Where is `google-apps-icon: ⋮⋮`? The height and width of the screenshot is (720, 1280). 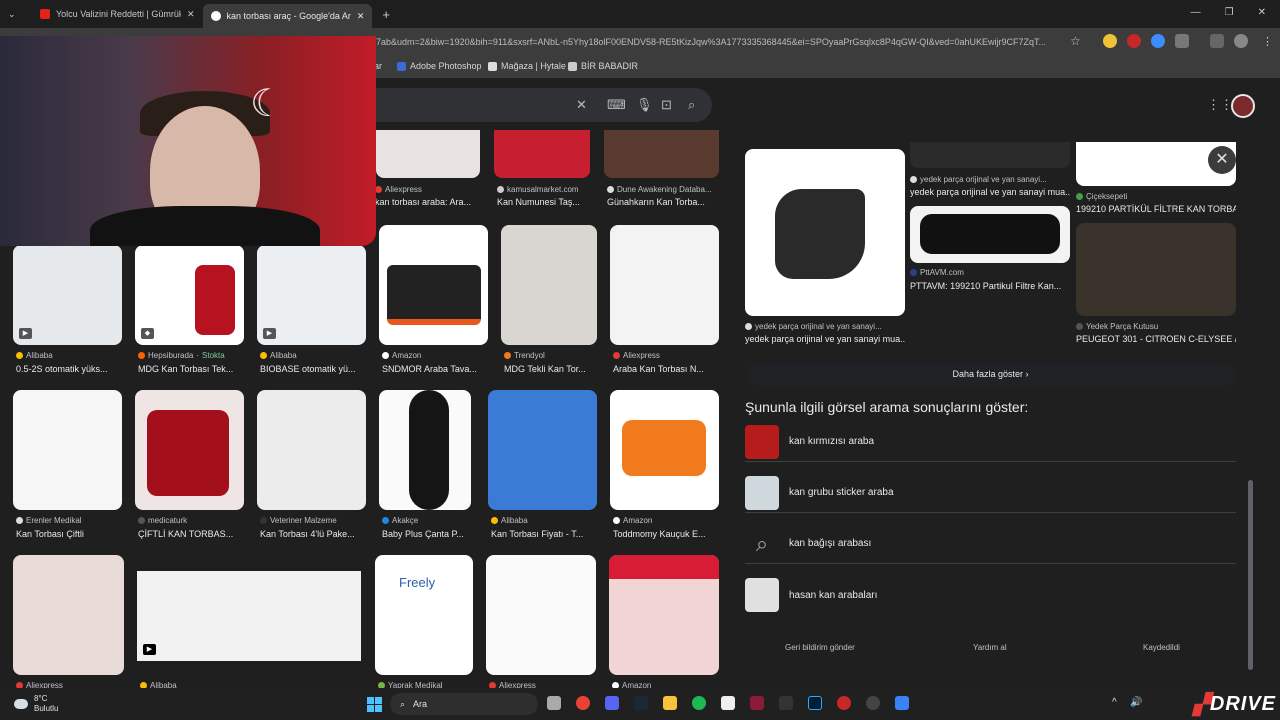
google-apps-icon: ⋮⋮ is located at coordinates (1220, 105).